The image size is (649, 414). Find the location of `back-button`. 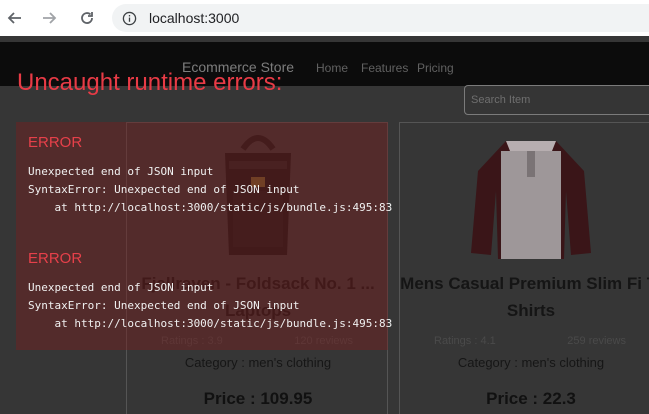

back-button is located at coordinates (15, 18).